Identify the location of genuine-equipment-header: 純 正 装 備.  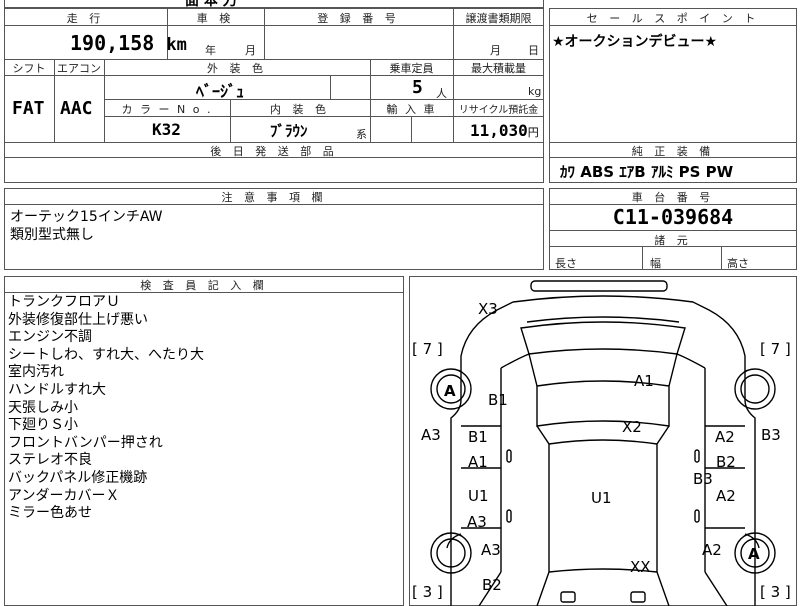
(673, 151).